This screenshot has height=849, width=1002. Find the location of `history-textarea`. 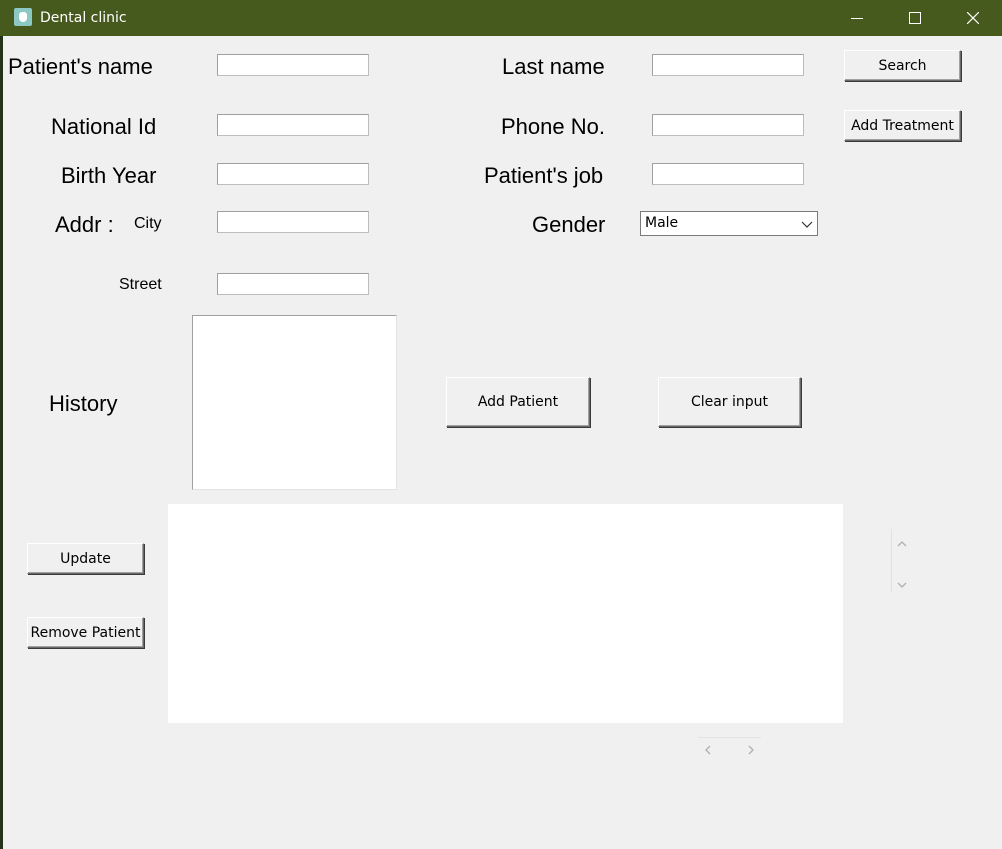

history-textarea is located at coordinates (294, 402).